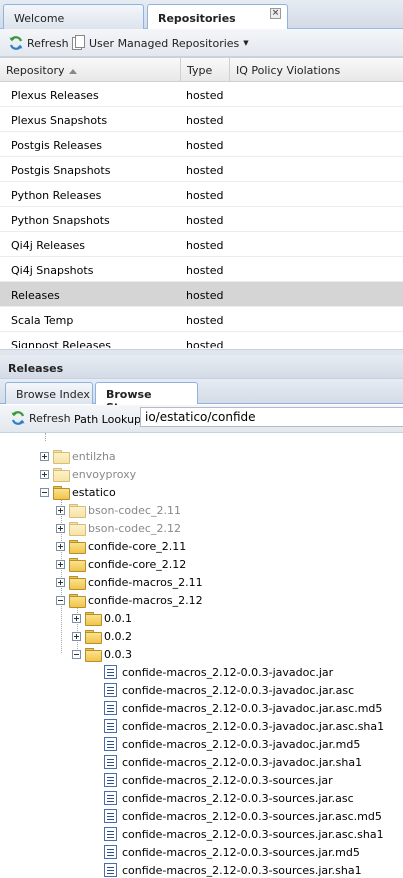 The height and width of the screenshot is (878, 403). Describe the element at coordinates (118, 510) in the screenshot. I see `tree-folder: bson-codec_2.11` at that location.